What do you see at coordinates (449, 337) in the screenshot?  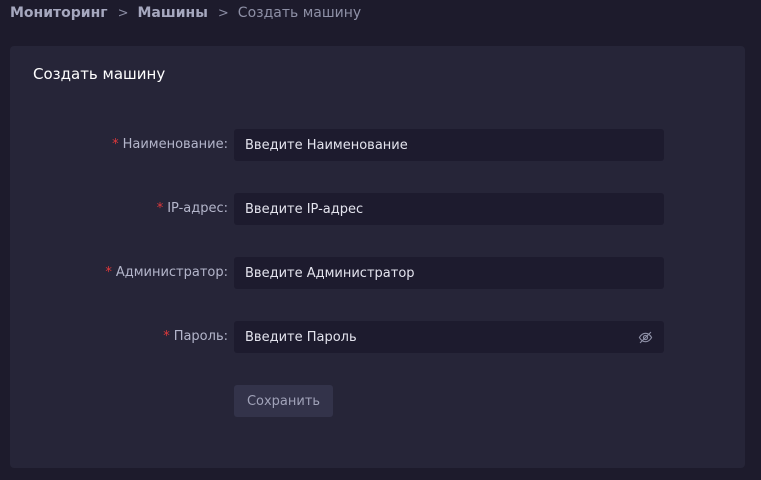 I see `password-input: Введите Пароль` at bounding box center [449, 337].